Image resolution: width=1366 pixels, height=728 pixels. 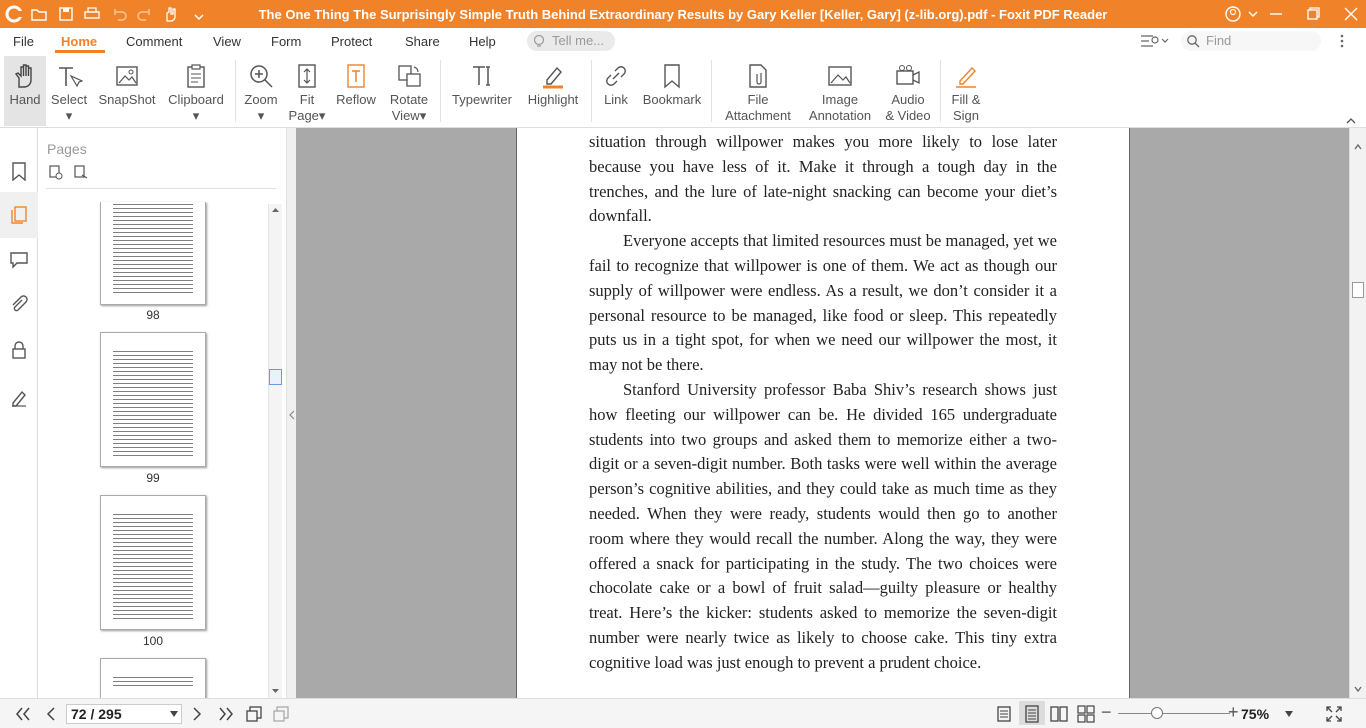 What do you see at coordinates (409, 91) in the screenshot?
I see `rotate-view-button: Rotate View▾` at bounding box center [409, 91].